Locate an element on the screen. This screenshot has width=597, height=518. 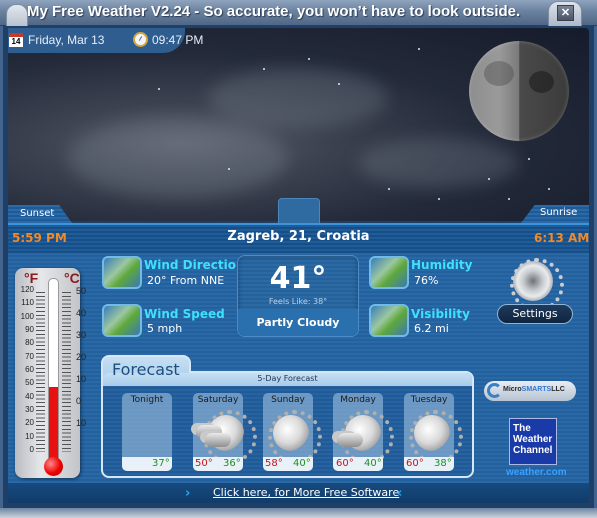
wind-speed-value: 5 mph is located at coordinates (165, 328).